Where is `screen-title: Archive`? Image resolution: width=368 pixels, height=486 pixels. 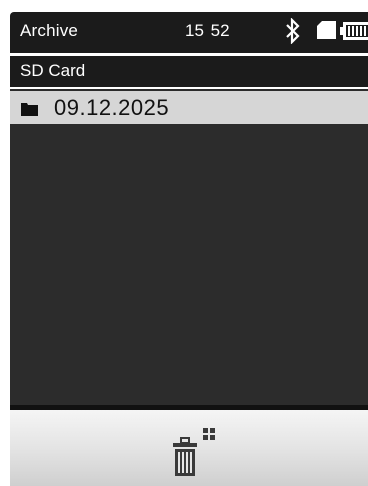
screen-title: Archive is located at coordinates (49, 30).